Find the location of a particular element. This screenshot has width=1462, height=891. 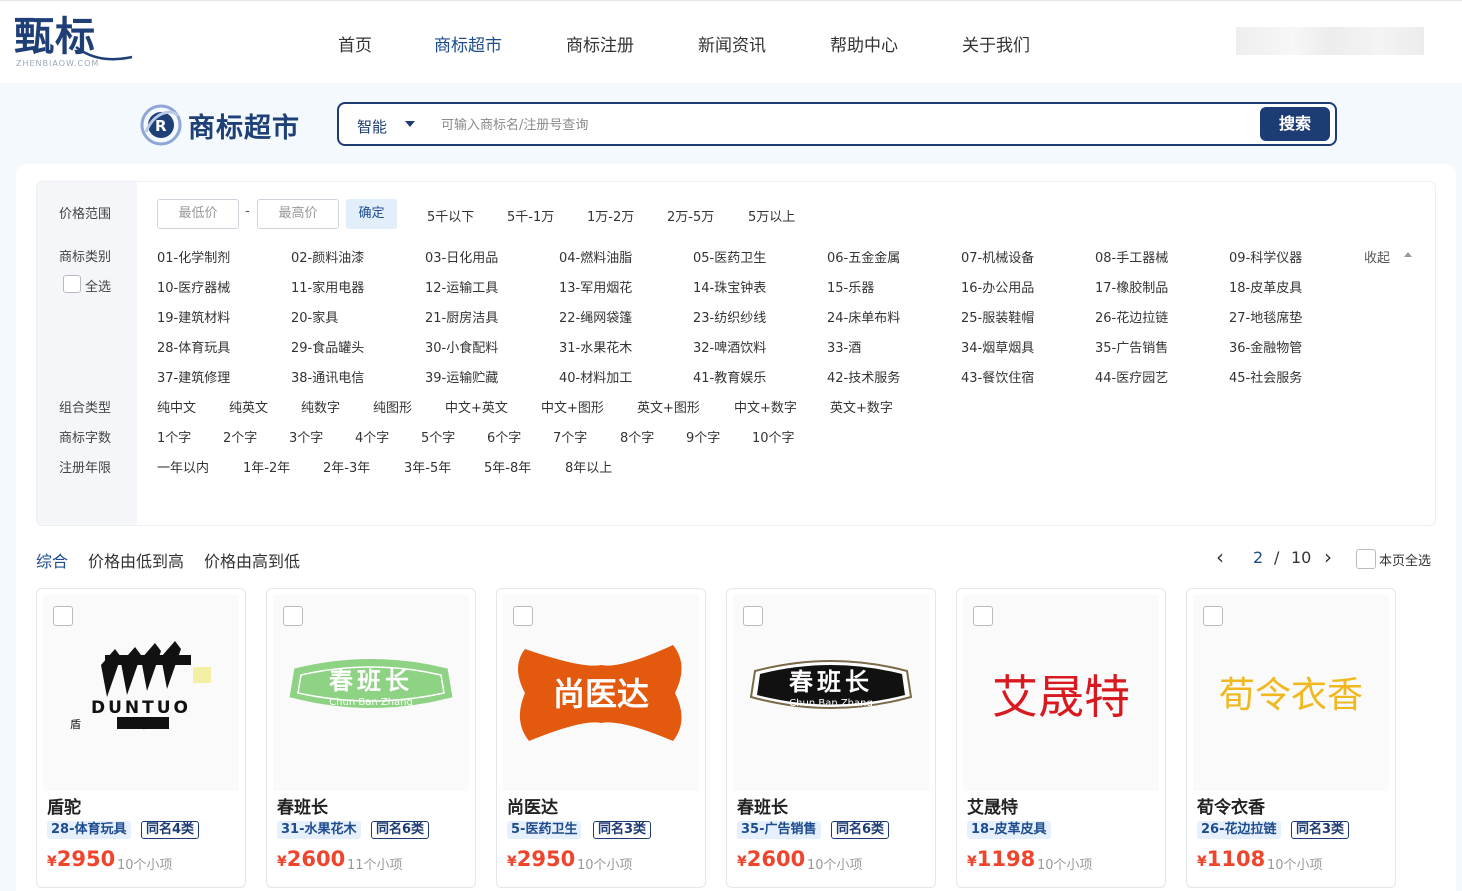

chevron-down-icon is located at coordinates (410, 124).